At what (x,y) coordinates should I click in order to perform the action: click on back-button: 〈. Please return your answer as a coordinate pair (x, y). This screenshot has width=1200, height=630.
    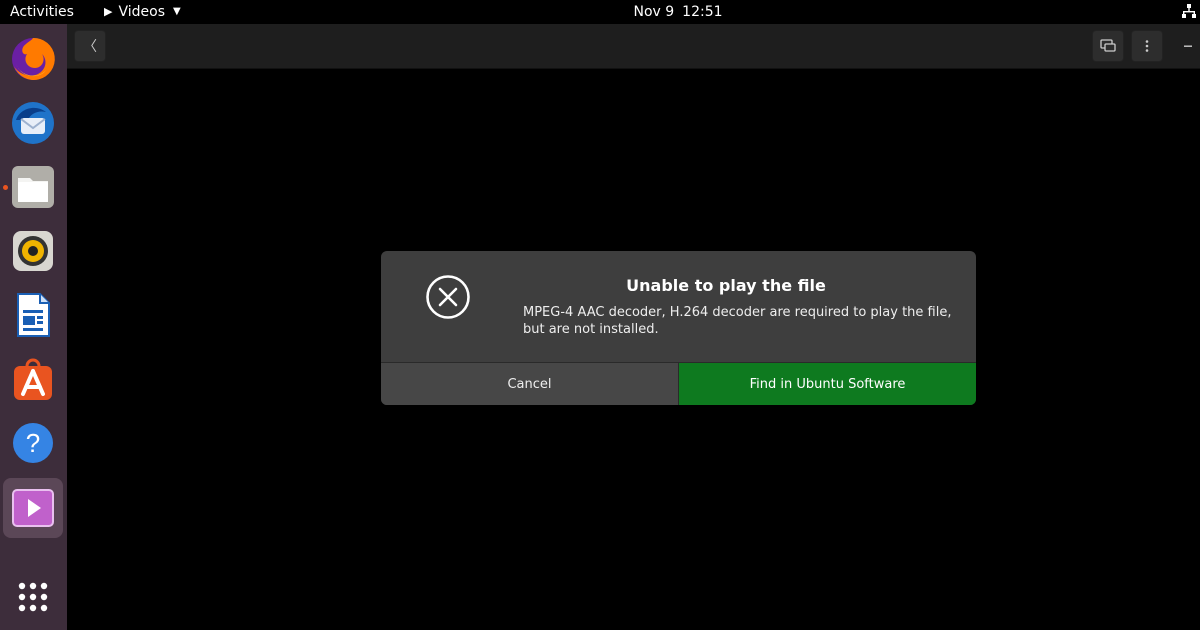
    Looking at the image, I should click on (90, 46).